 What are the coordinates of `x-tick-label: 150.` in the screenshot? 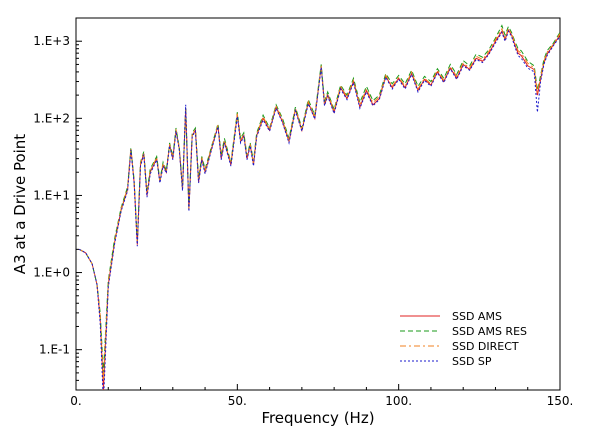 It's located at (560, 401).